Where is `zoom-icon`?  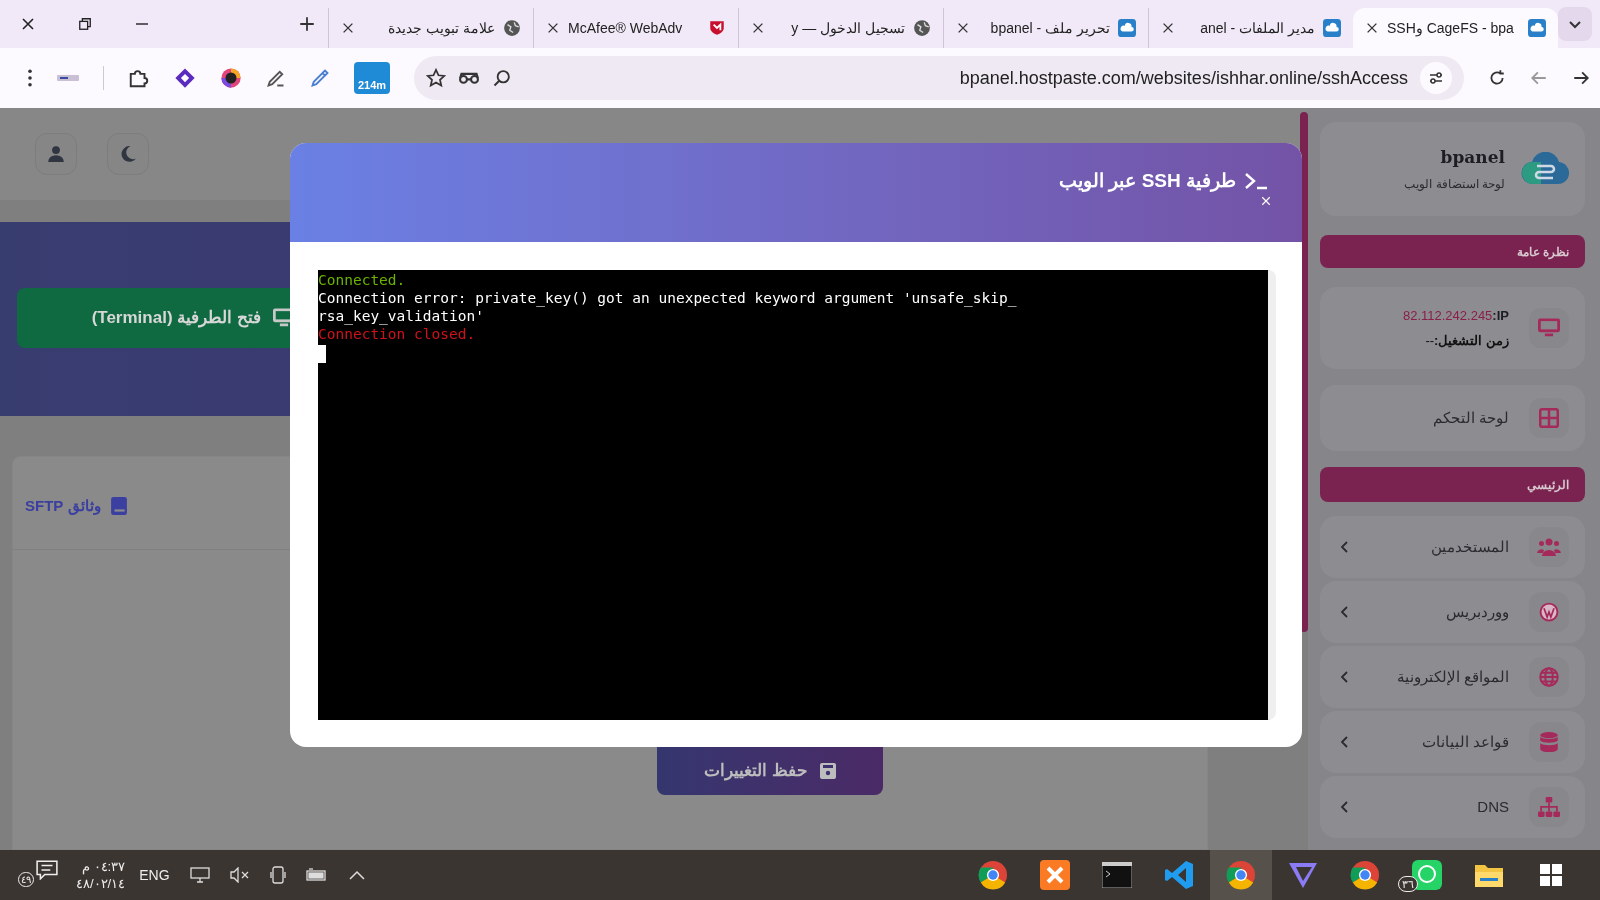
zoom-icon is located at coordinates (502, 78).